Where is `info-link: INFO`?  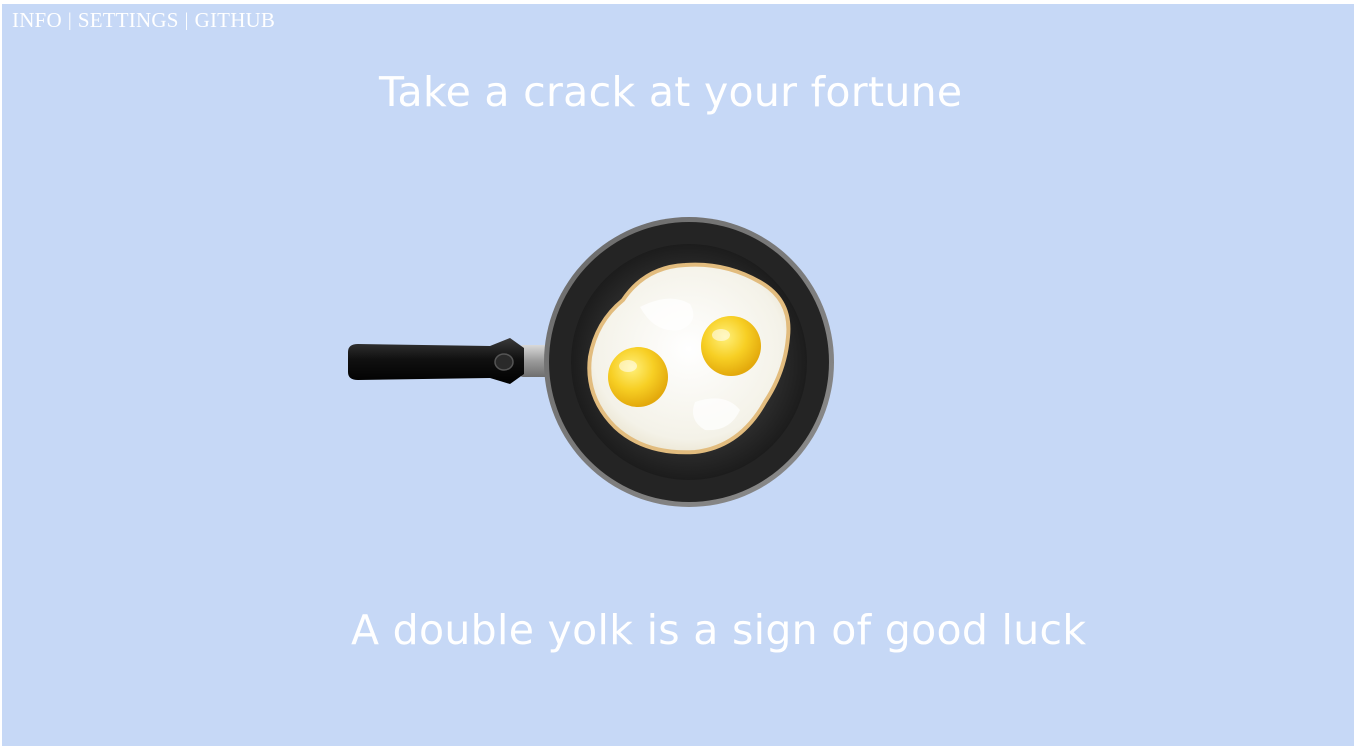 info-link: INFO is located at coordinates (37, 20).